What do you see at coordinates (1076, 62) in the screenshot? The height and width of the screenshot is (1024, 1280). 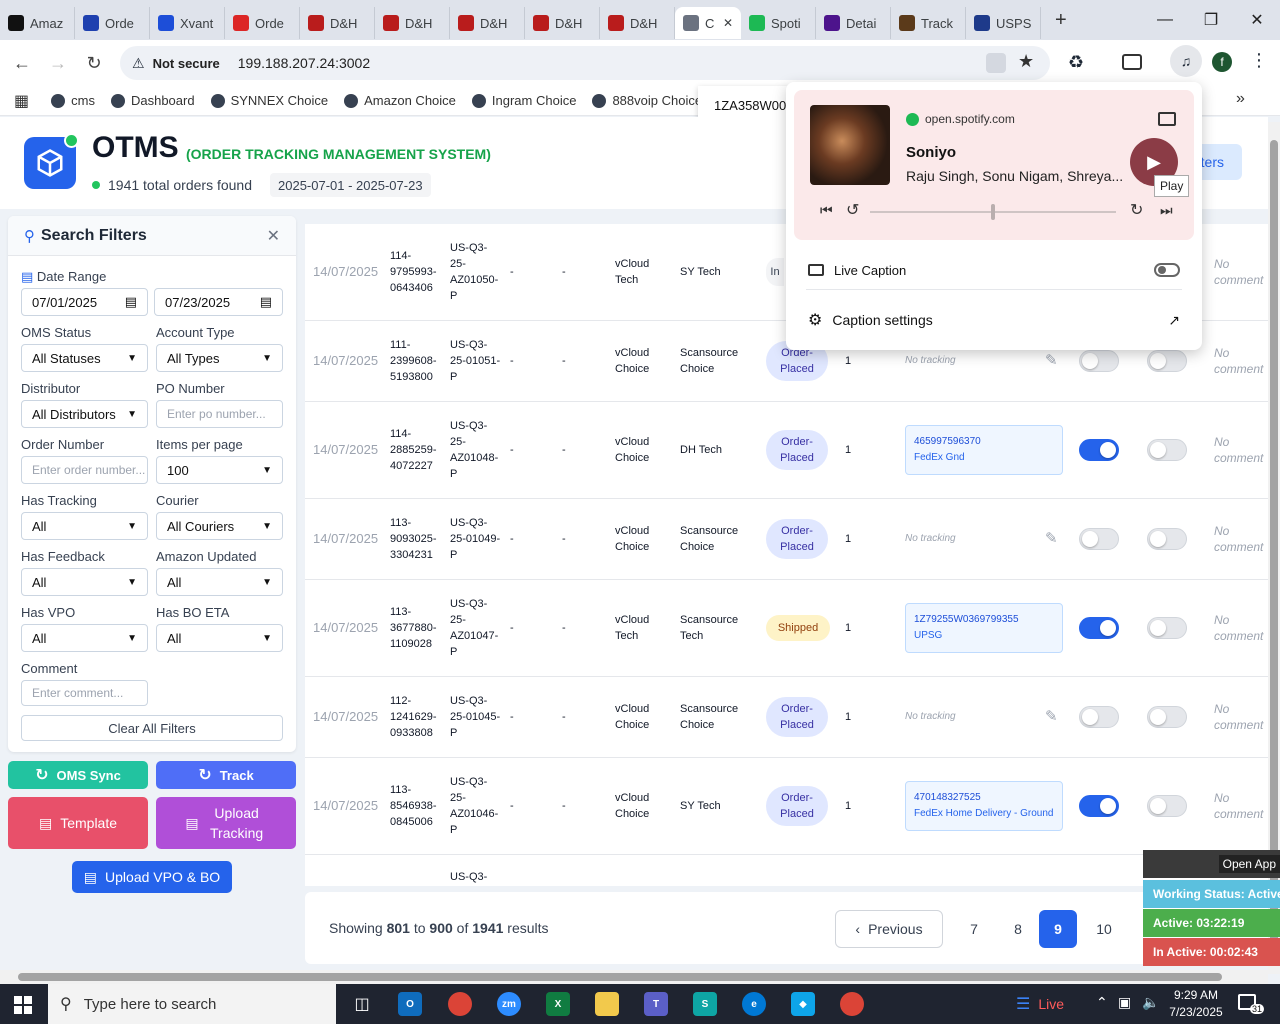 I see `extensions-icon: ♻` at bounding box center [1076, 62].